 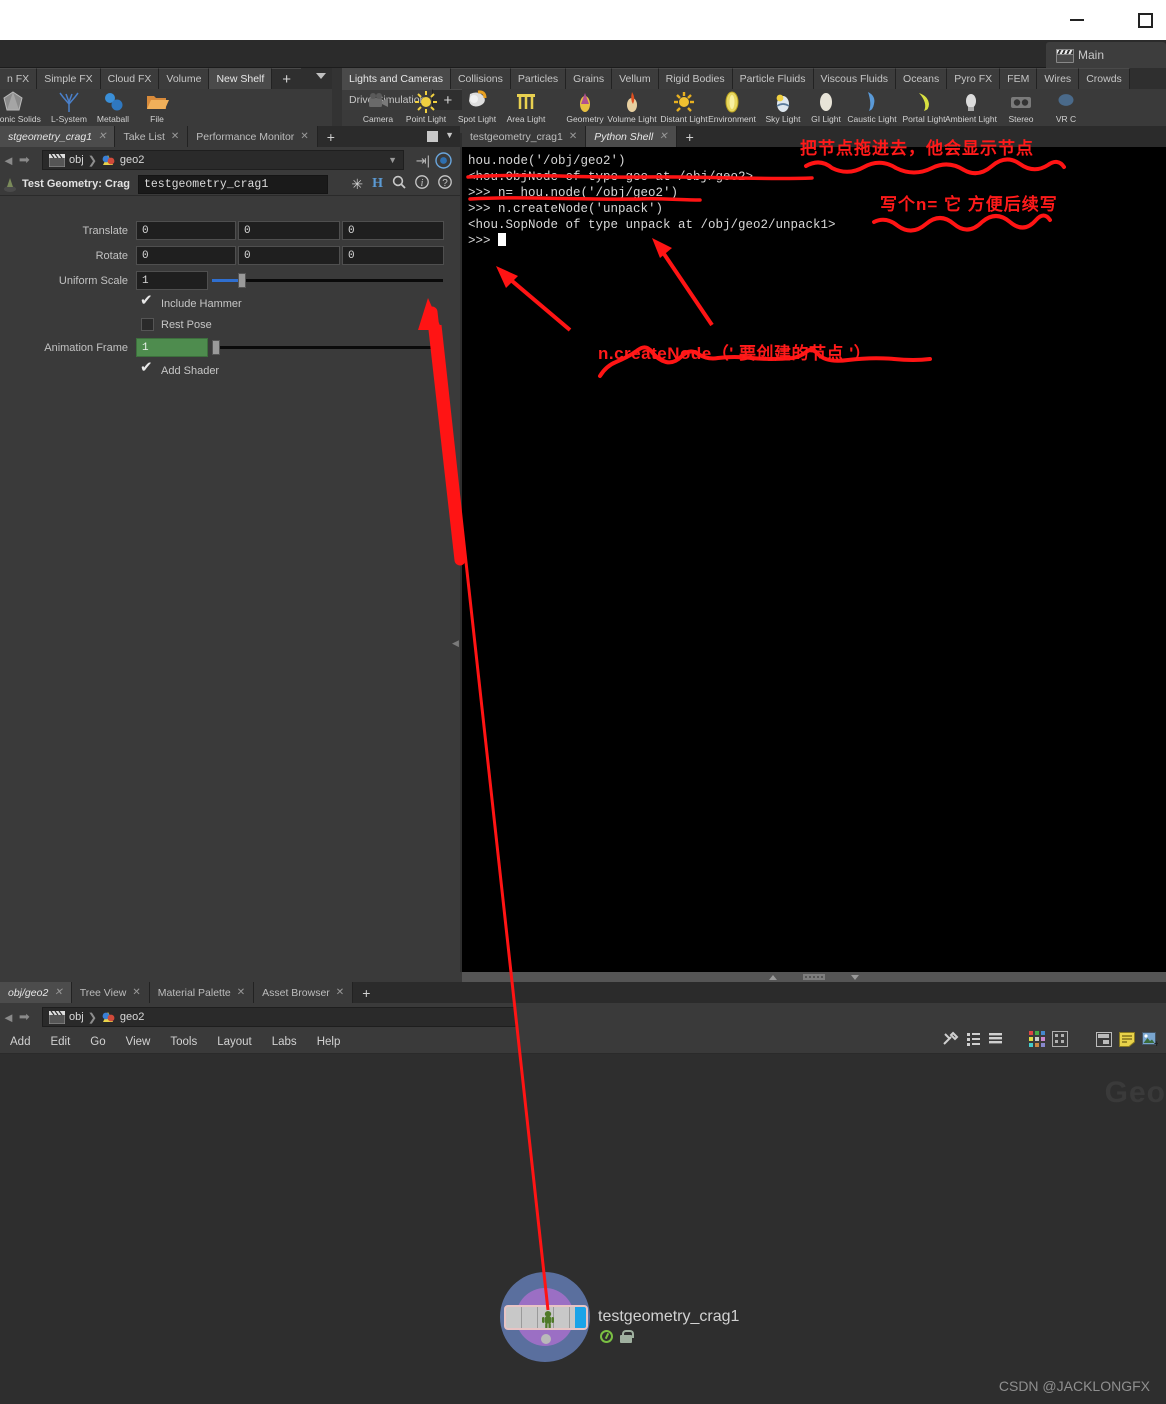 I want to click on network-forward-icon: ➡, so click(x=24, y=1017).